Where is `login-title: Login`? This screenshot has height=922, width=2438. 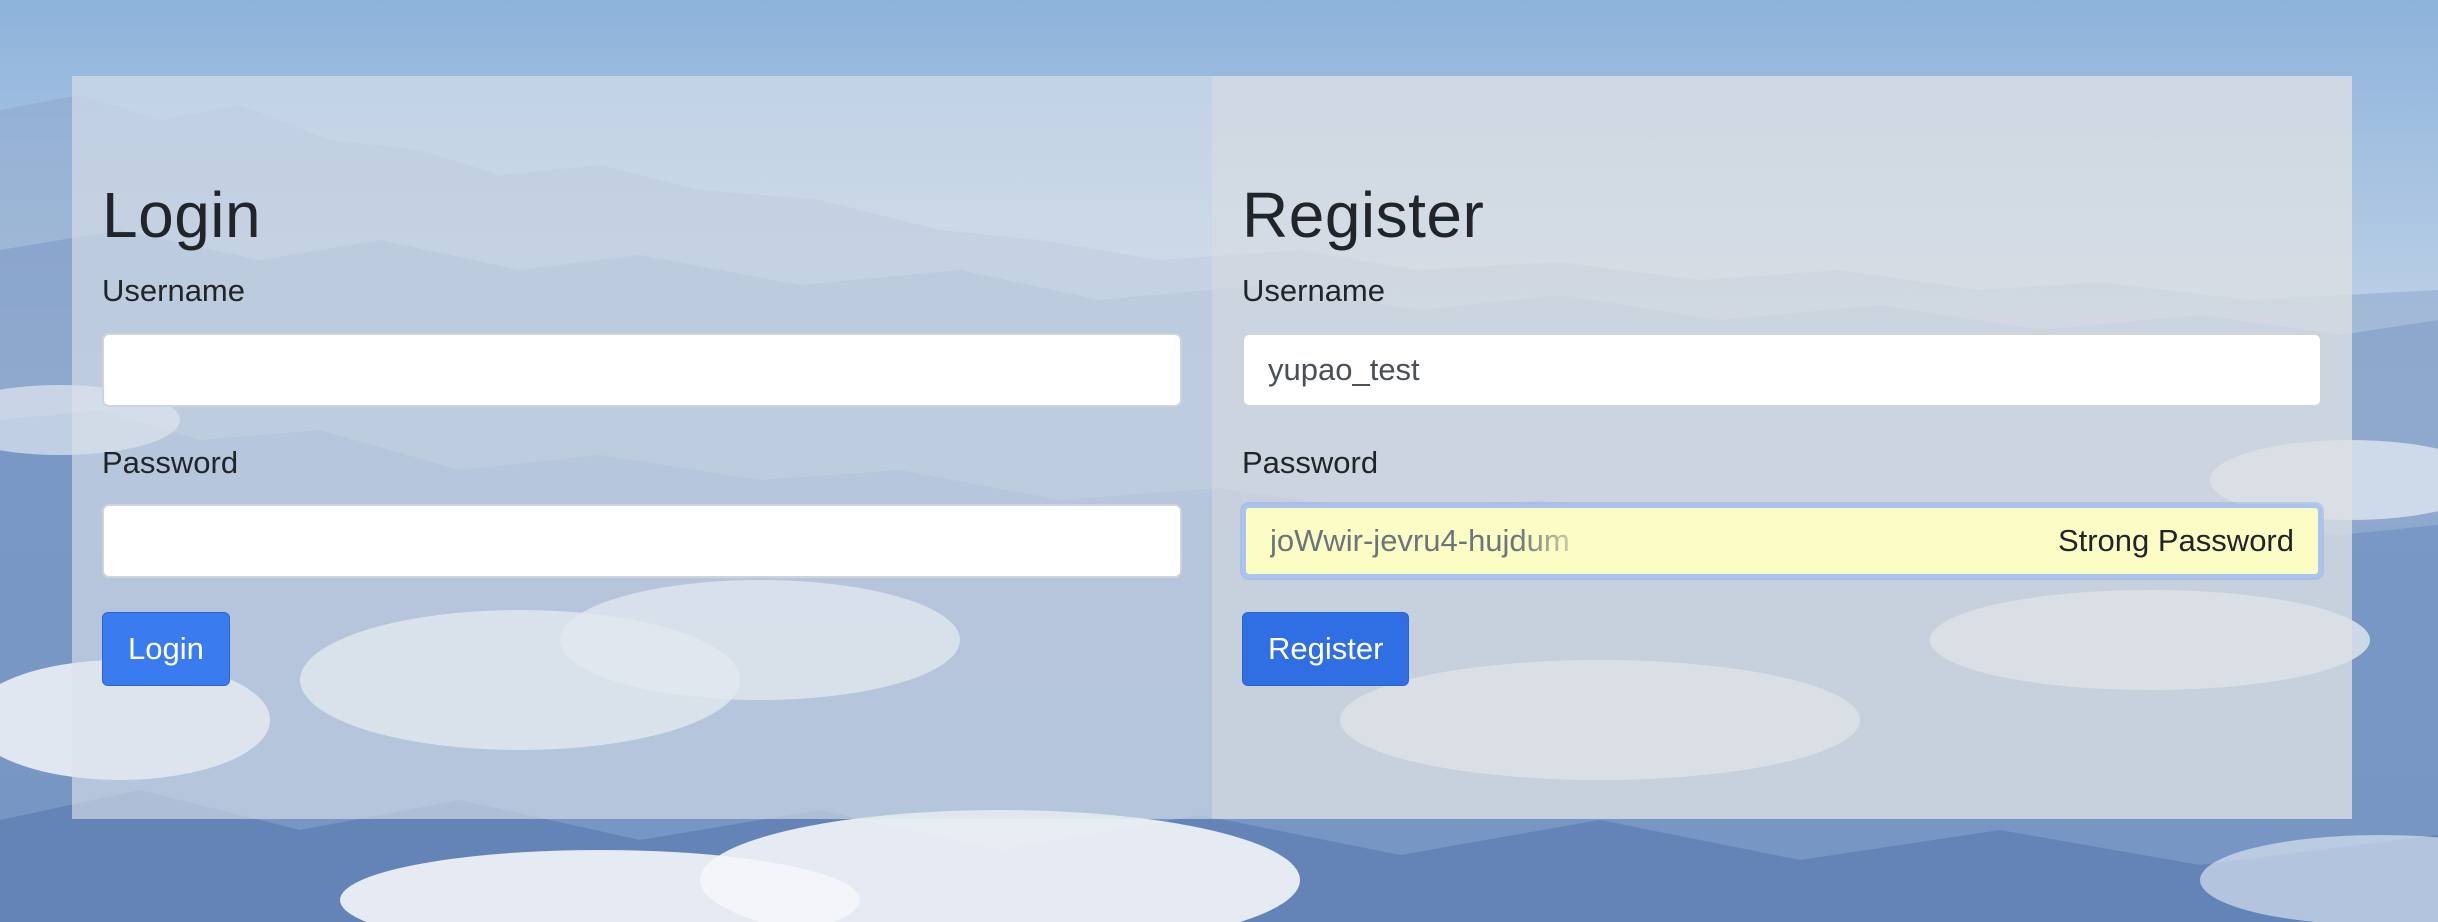 login-title: Login is located at coordinates (182, 215).